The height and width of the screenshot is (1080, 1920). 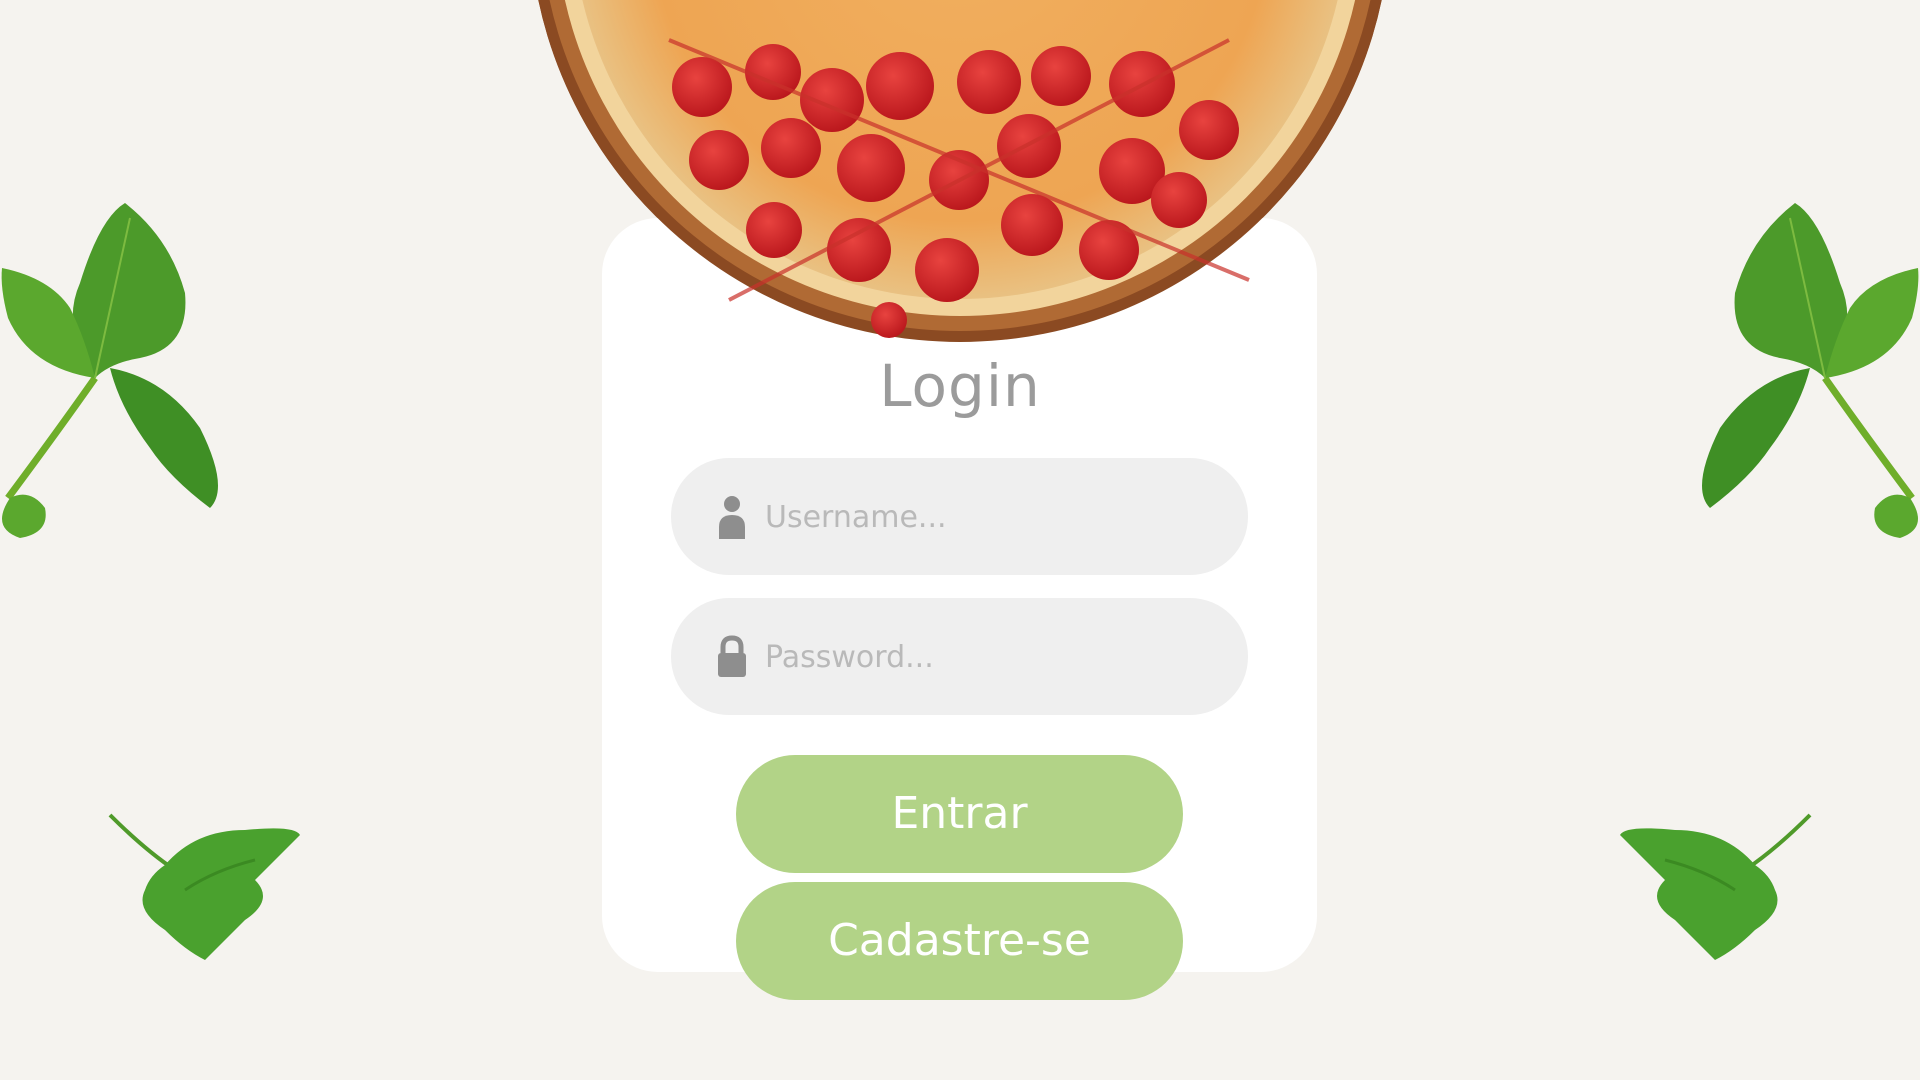 I want to click on parsley-right, so click(x=1716, y=886).